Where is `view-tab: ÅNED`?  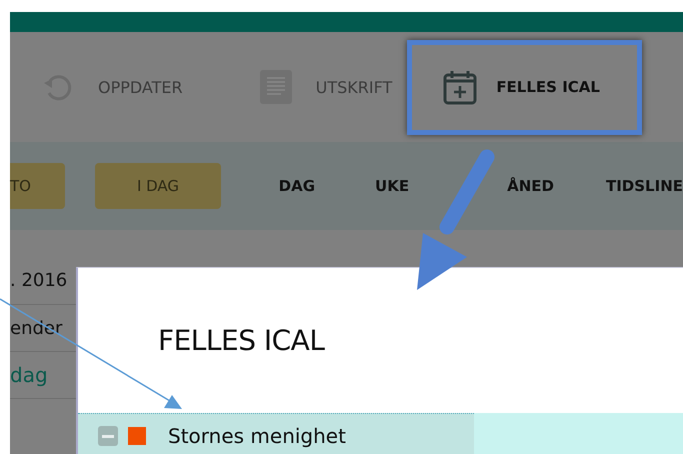
view-tab: ÅNED is located at coordinates (530, 186).